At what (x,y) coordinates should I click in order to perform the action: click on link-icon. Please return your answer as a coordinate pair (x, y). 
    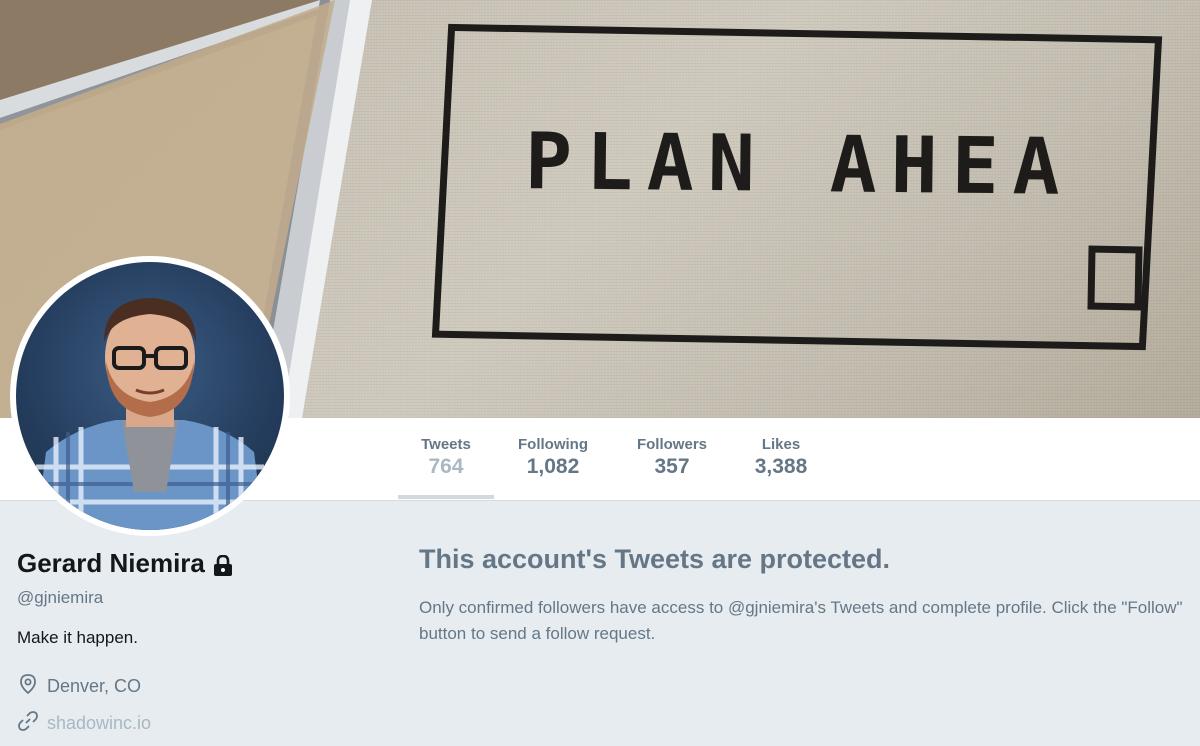
    Looking at the image, I should click on (28, 723).